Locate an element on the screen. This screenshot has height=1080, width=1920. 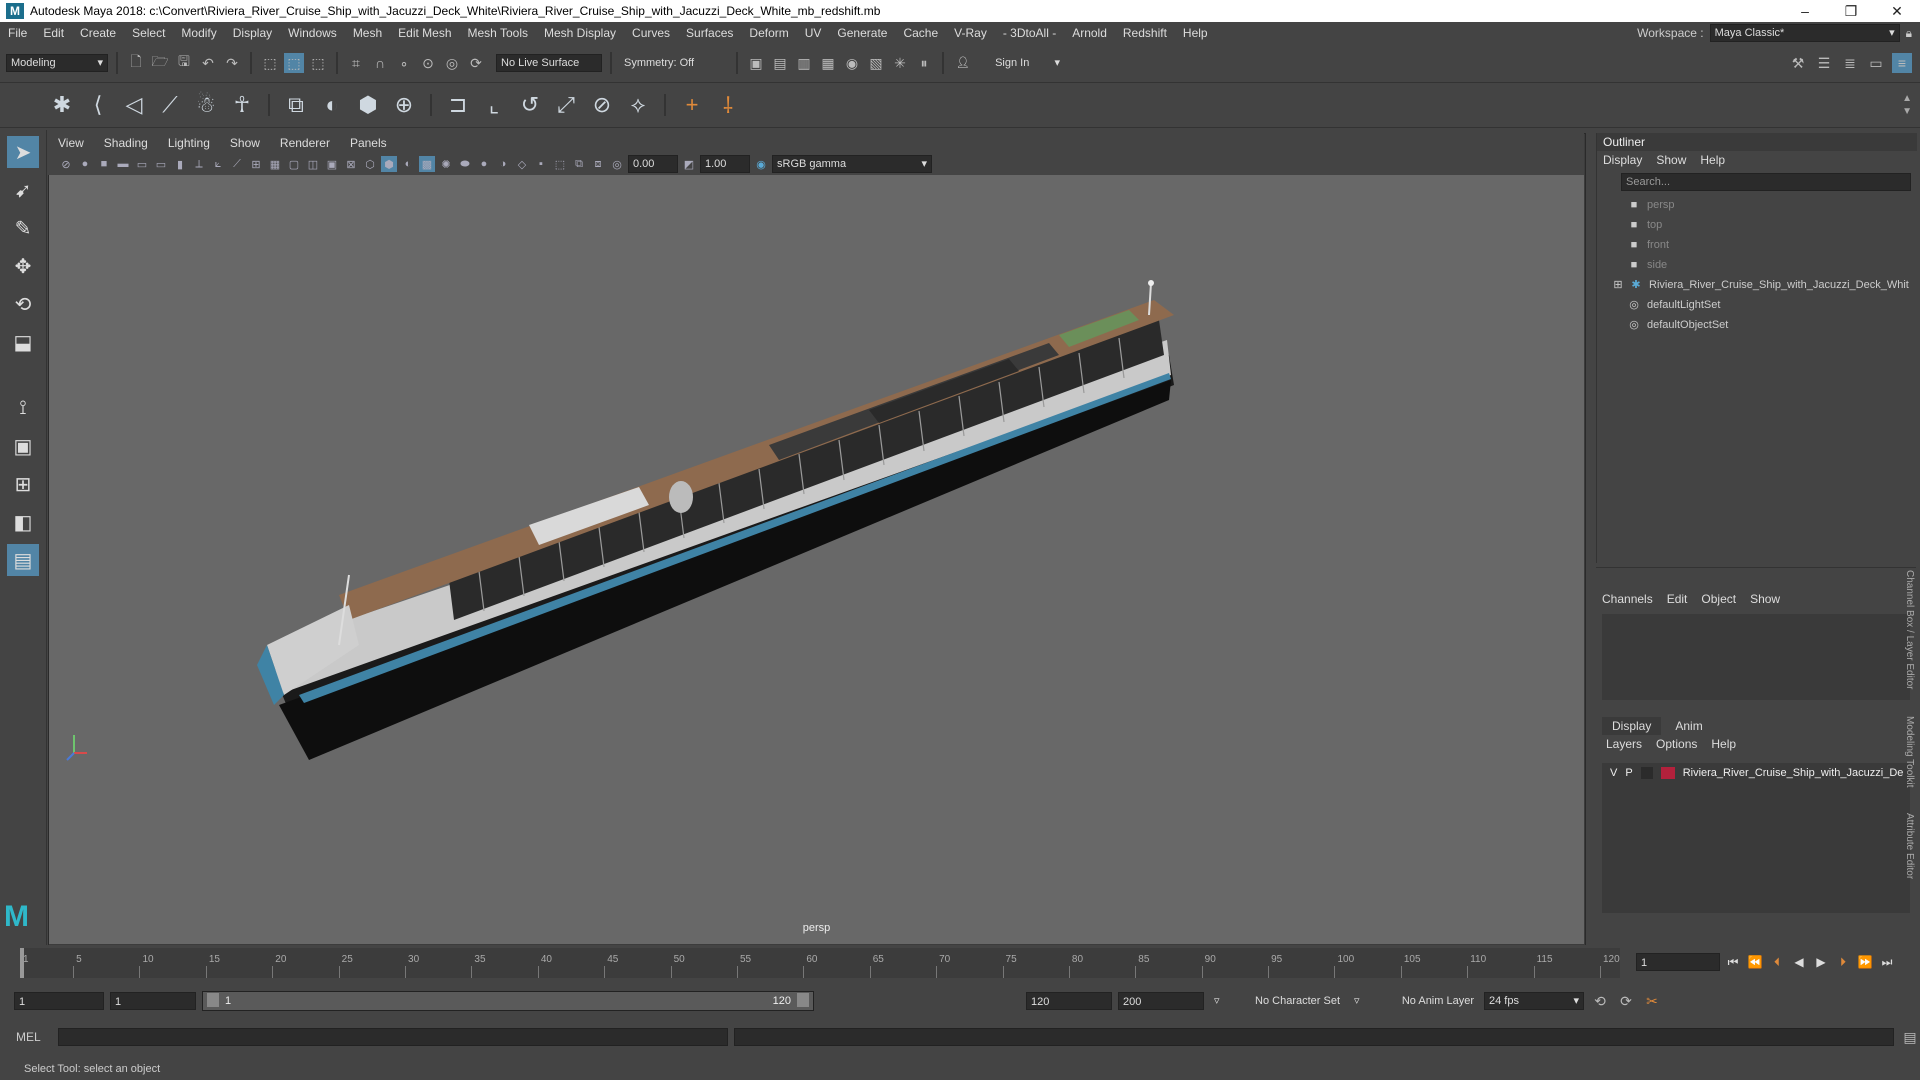
exposure-icon: ◎ is located at coordinates (617, 164).